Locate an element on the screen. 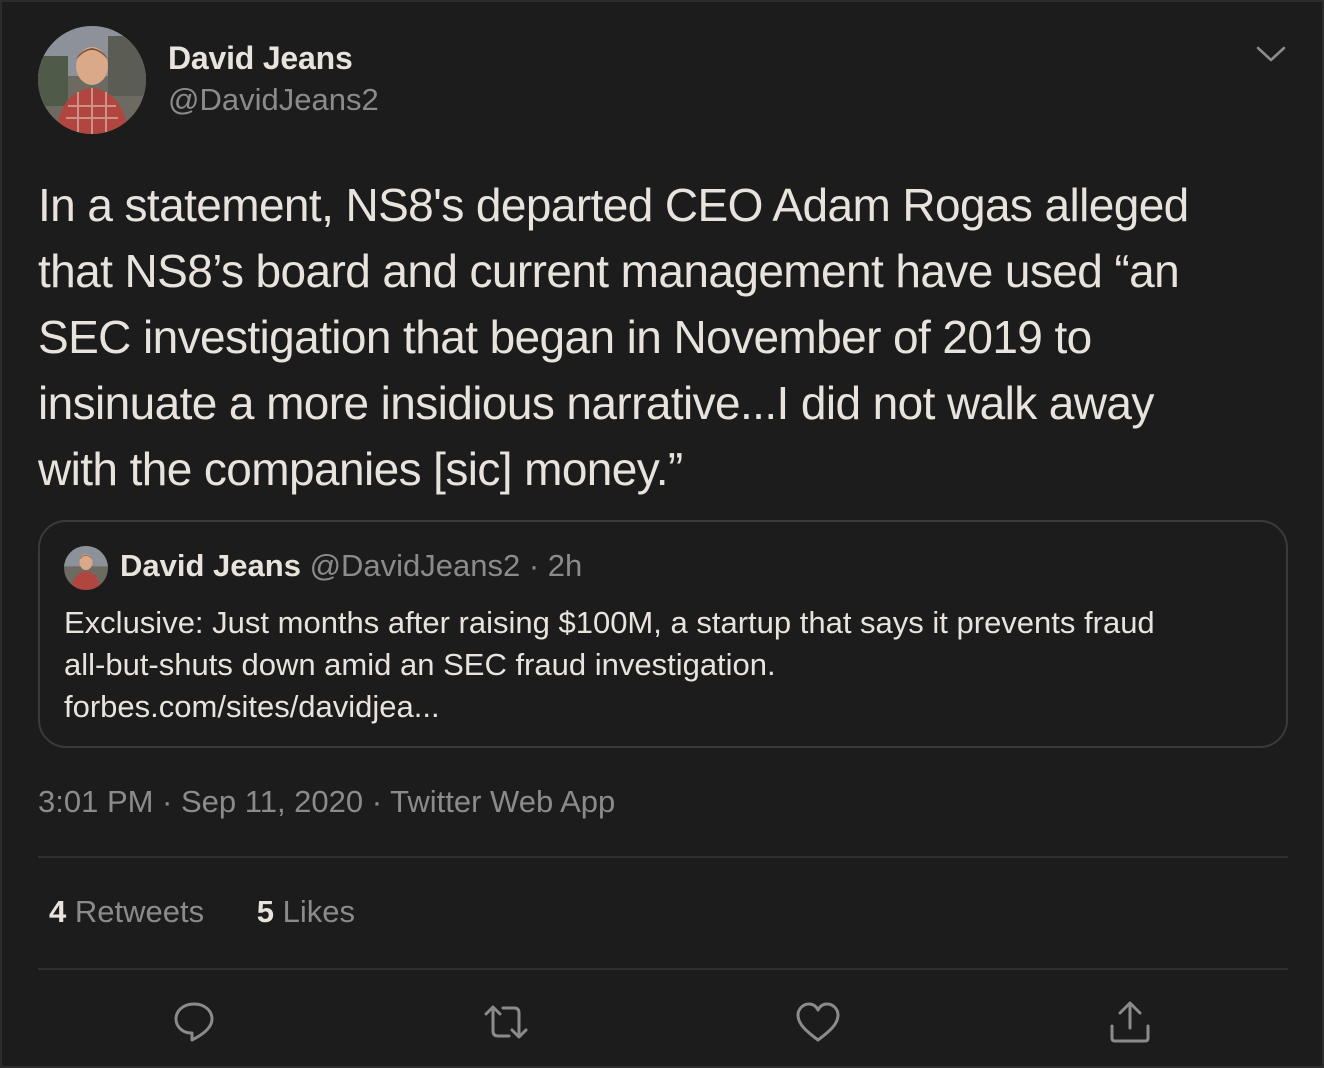 The width and height of the screenshot is (1324, 1068). quoted-author-meta: @DavidJeans2 · 2h is located at coordinates (446, 565).